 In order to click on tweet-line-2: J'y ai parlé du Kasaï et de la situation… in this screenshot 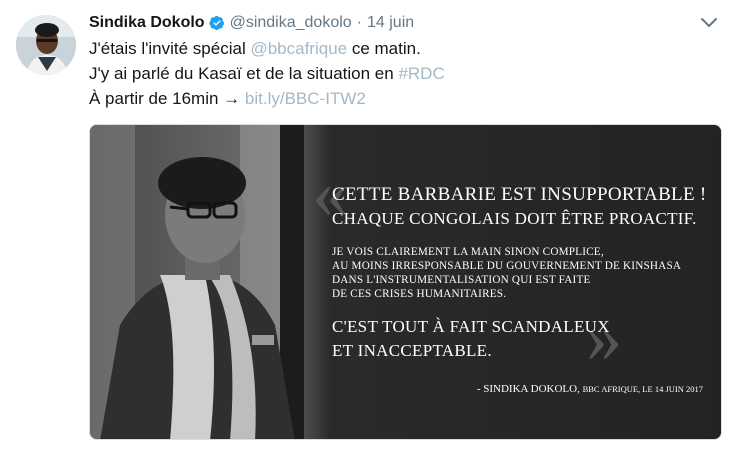, I will do `click(404, 73)`.